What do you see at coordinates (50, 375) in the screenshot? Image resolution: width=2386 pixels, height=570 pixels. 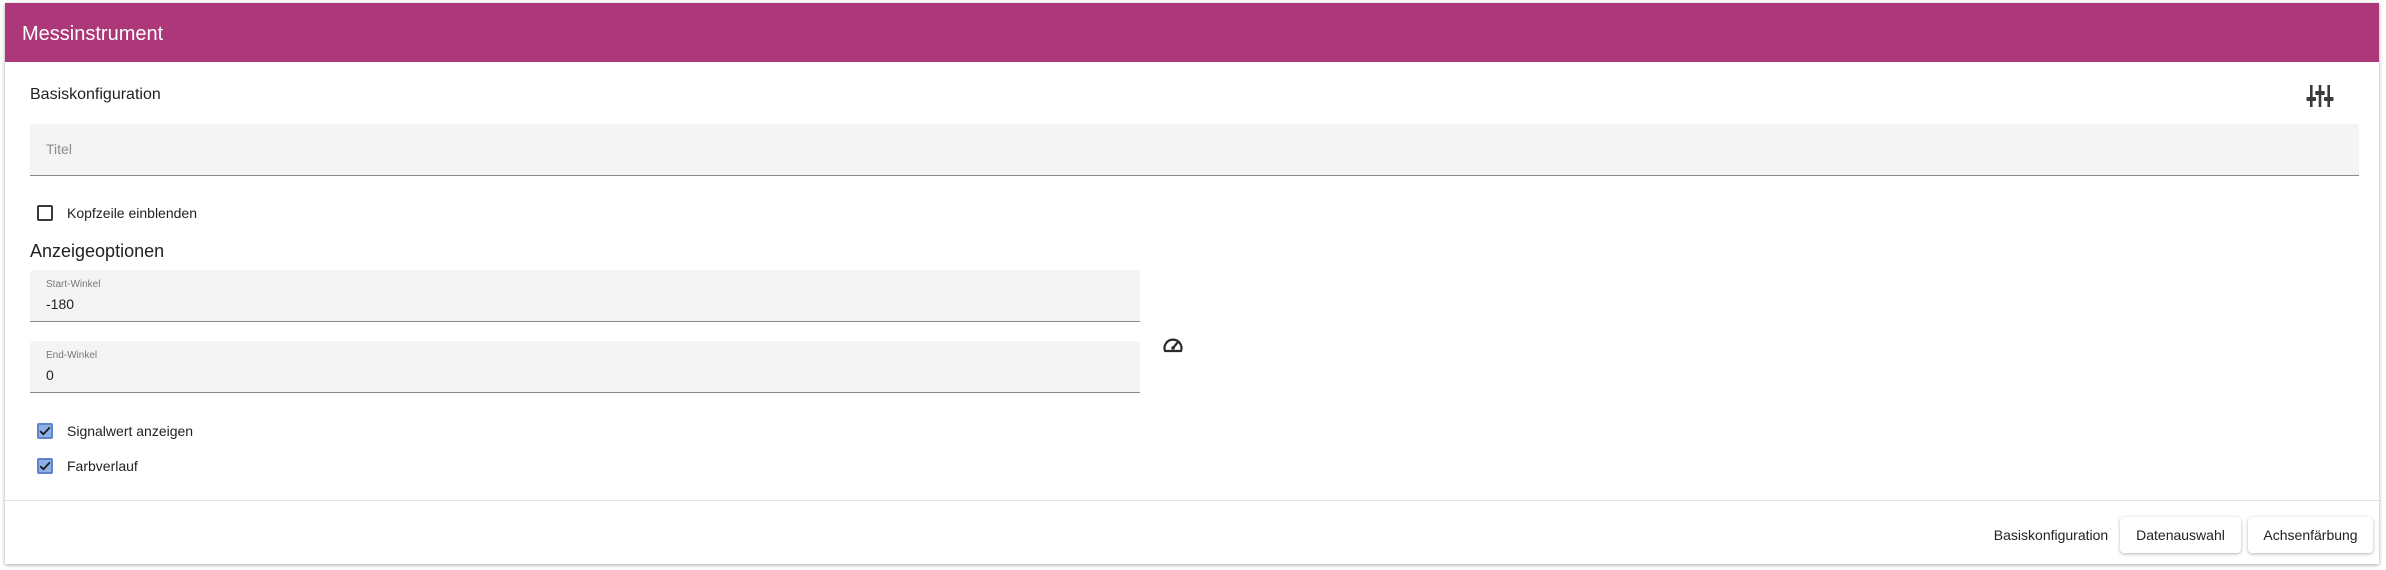 I see `end-angle-value: 0` at bounding box center [50, 375].